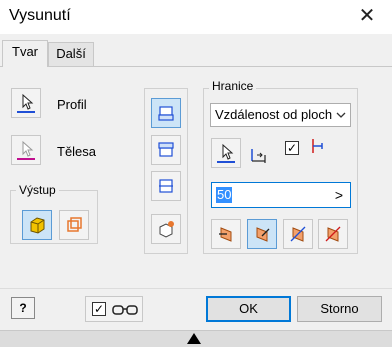 This screenshot has height=347, width=392. What do you see at coordinates (194, 338) in the screenshot?
I see `collapse-triangle-icon` at bounding box center [194, 338].